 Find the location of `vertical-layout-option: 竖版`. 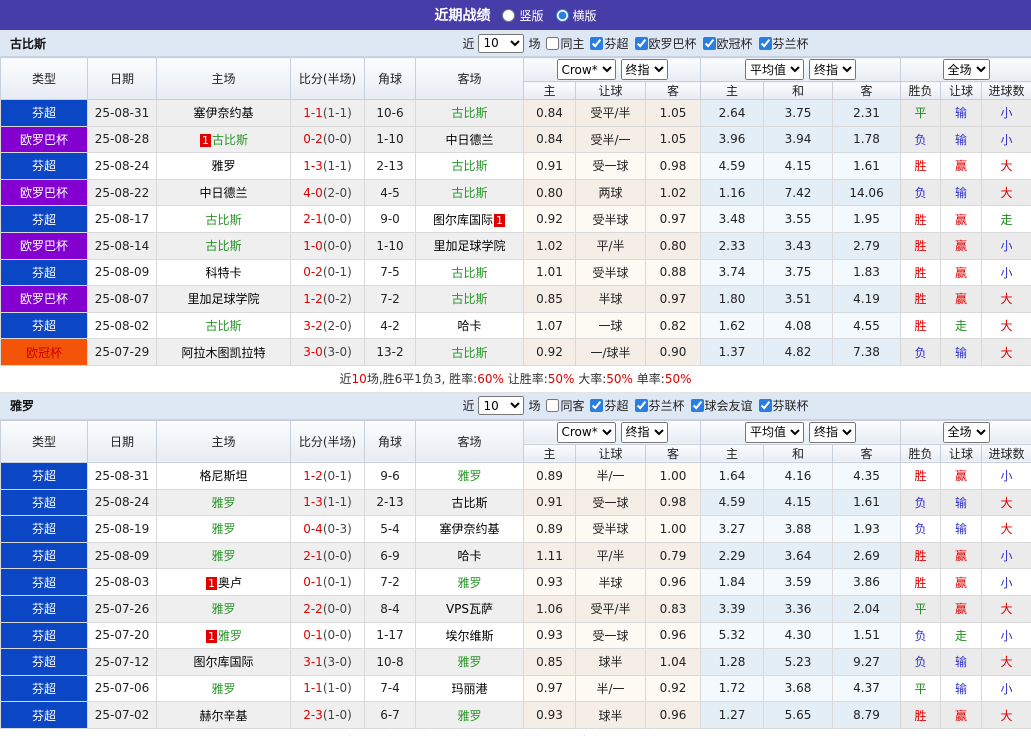

vertical-layout-option: 竖版 is located at coordinates (523, 15).